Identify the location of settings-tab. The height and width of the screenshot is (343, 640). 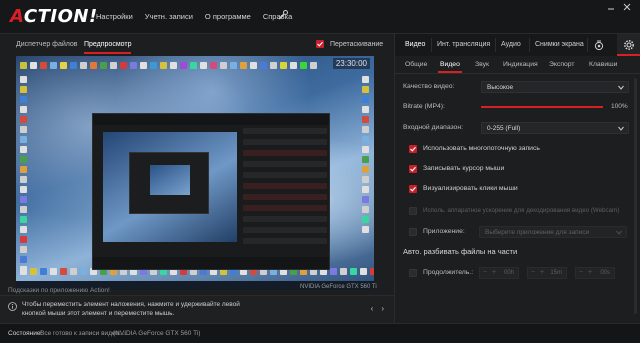
(628, 45).